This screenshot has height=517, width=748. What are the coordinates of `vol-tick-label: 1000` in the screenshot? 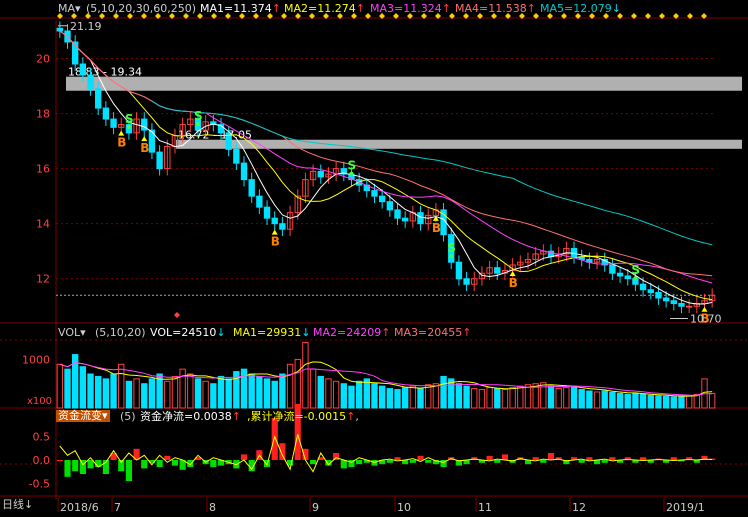 It's located at (36, 359).